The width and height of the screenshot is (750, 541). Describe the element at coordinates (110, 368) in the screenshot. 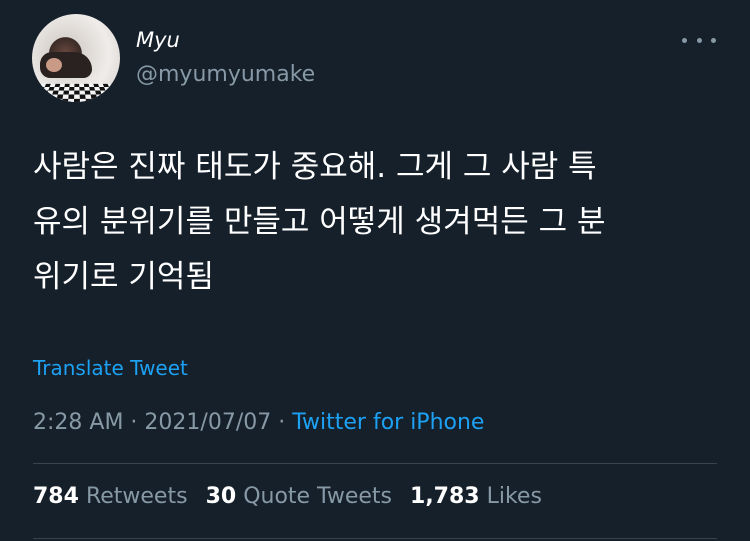

I see `translate-tweet-link: Translate Tweet` at that location.